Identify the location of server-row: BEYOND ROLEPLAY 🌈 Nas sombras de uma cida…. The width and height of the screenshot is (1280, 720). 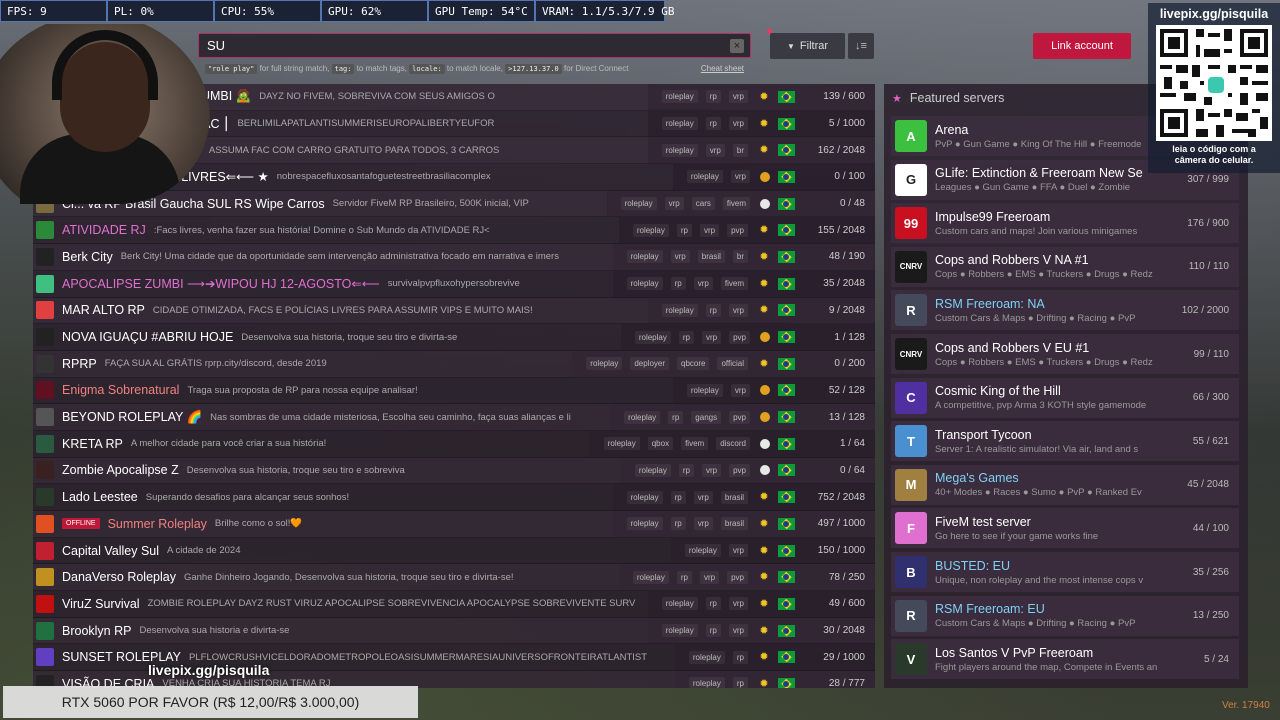
(454, 417).